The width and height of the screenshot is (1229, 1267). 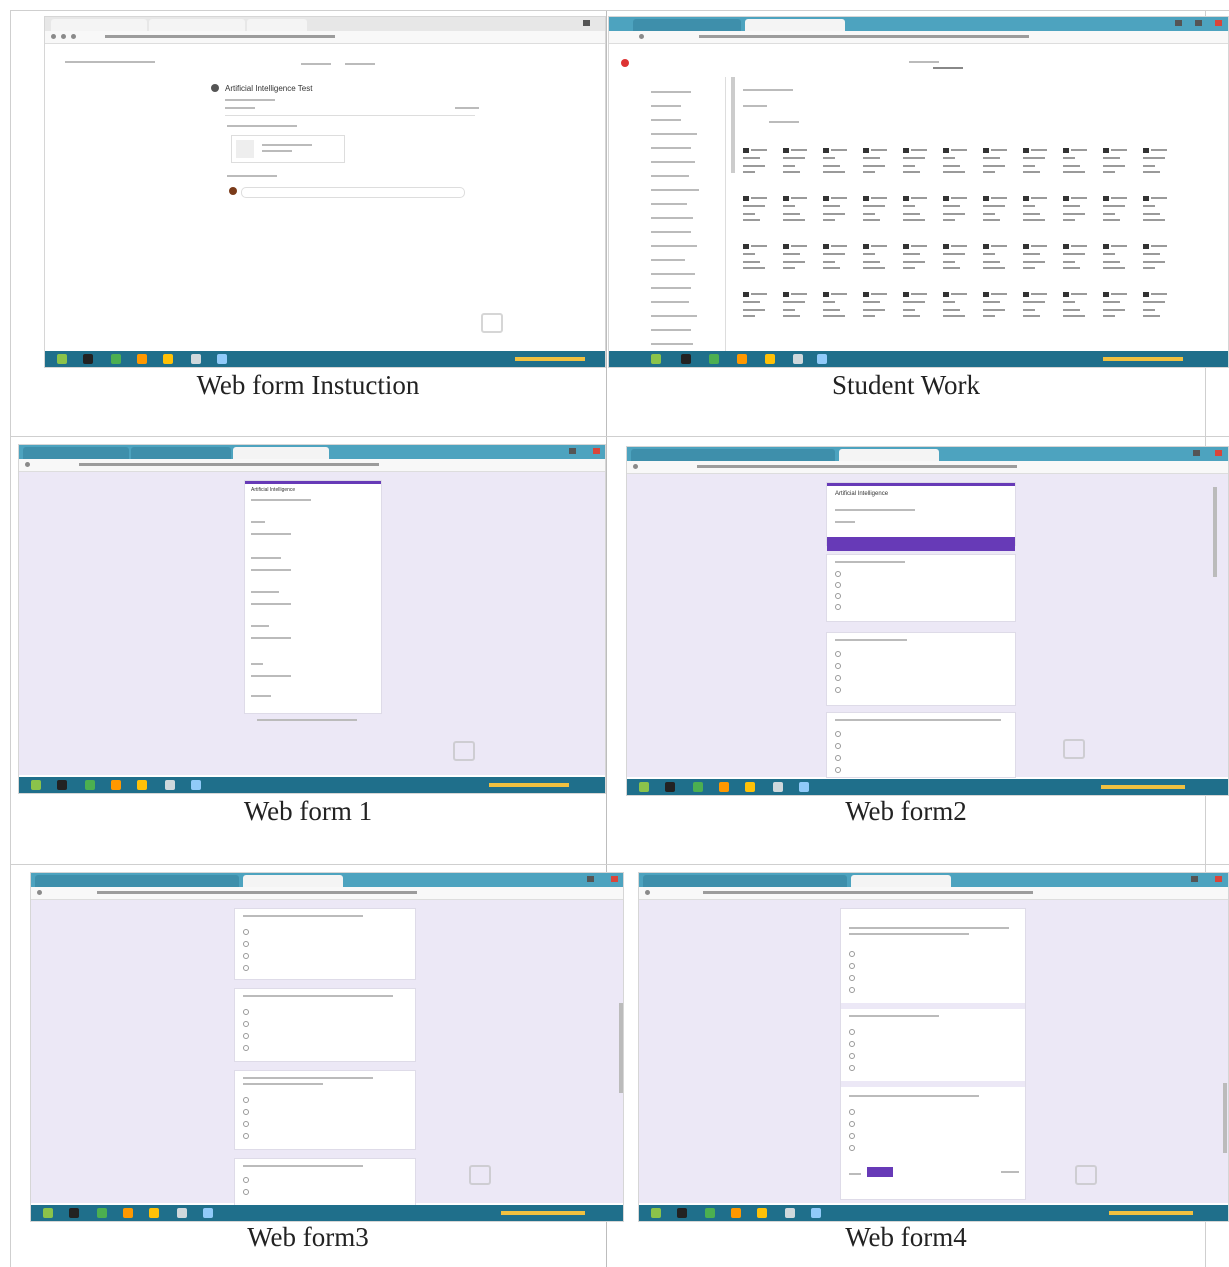 What do you see at coordinates (63, 36) in the screenshot?
I see `forward-icon` at bounding box center [63, 36].